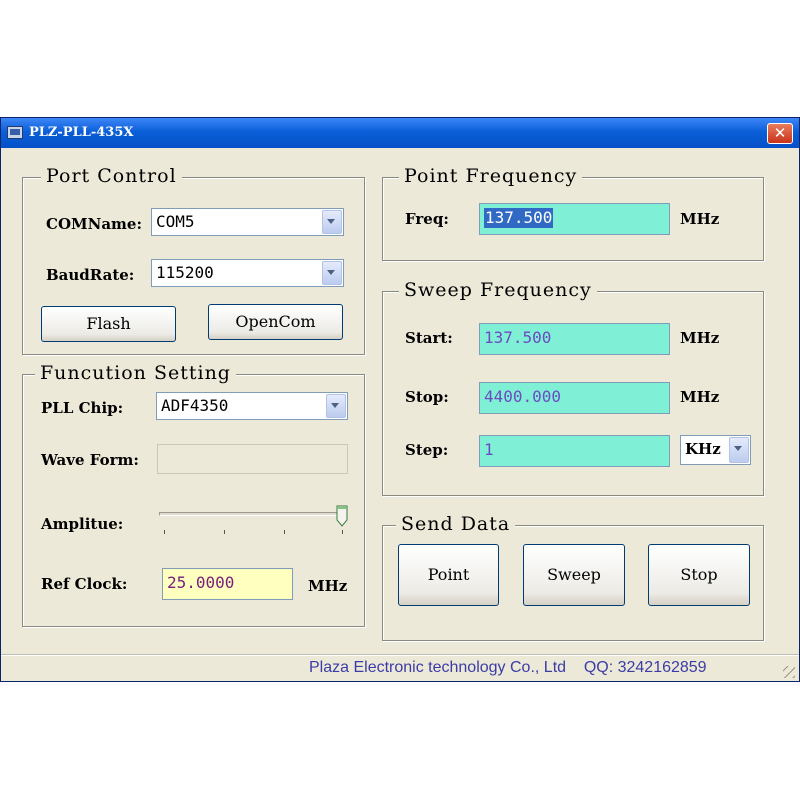  What do you see at coordinates (498, 290) in the screenshot?
I see `sweep-frequency-legend: Sweep Frequency` at bounding box center [498, 290].